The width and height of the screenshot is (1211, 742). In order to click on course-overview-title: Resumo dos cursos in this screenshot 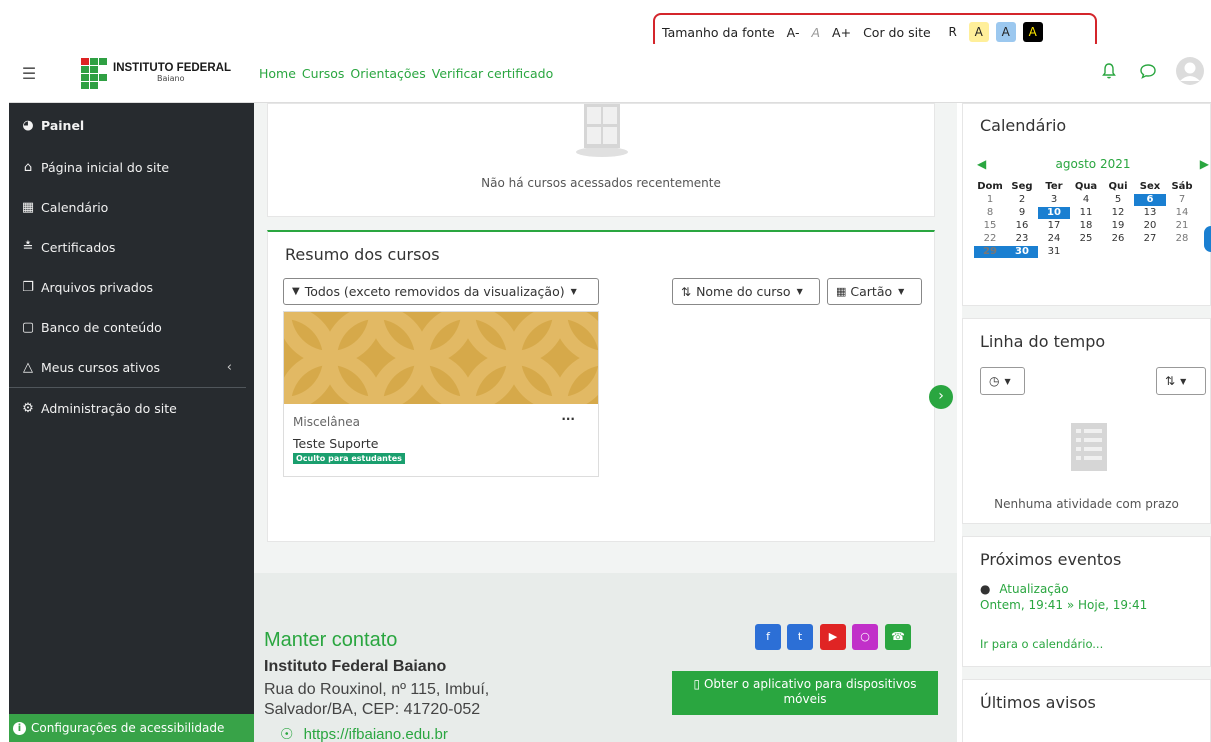, I will do `click(362, 254)`.